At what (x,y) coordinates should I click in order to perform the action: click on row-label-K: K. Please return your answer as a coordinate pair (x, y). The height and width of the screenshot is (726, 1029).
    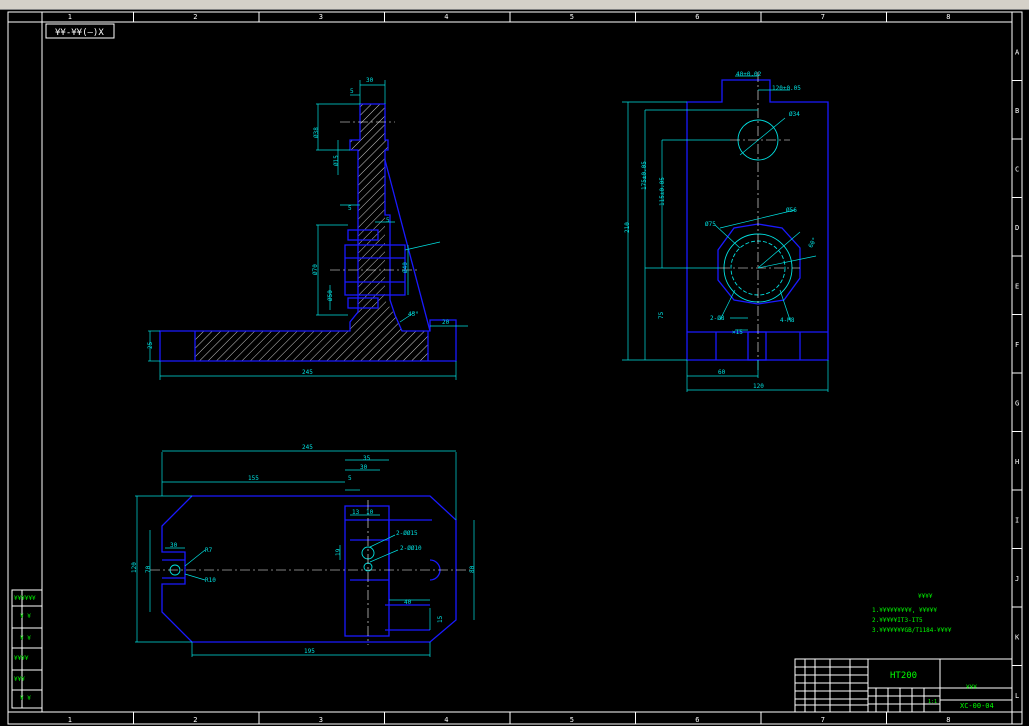
    Looking at the image, I should click on (1017, 637).